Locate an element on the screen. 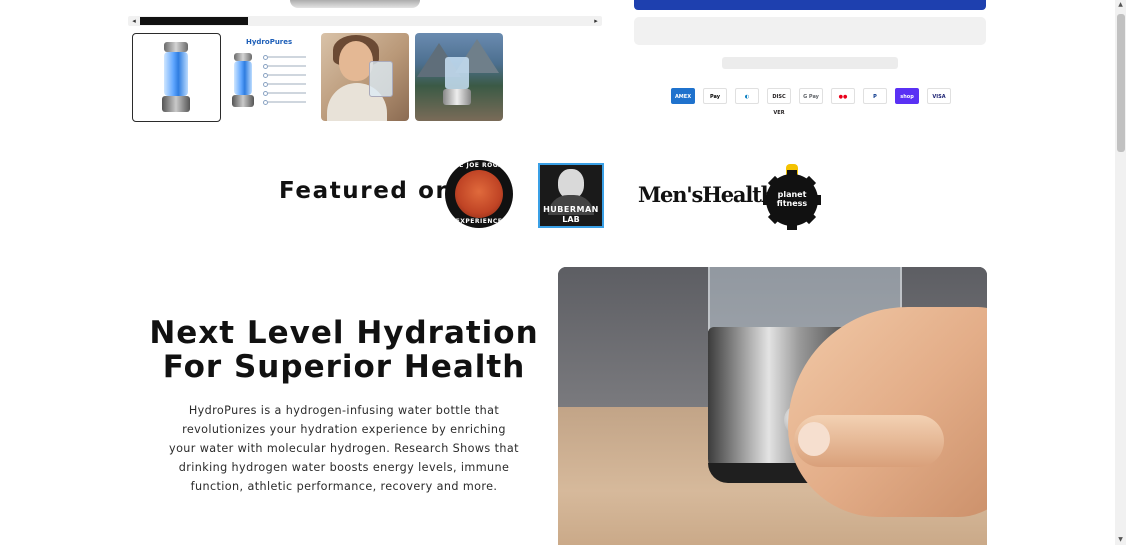 The image size is (1126, 545). more-payment-options-link is located at coordinates (810, 63).